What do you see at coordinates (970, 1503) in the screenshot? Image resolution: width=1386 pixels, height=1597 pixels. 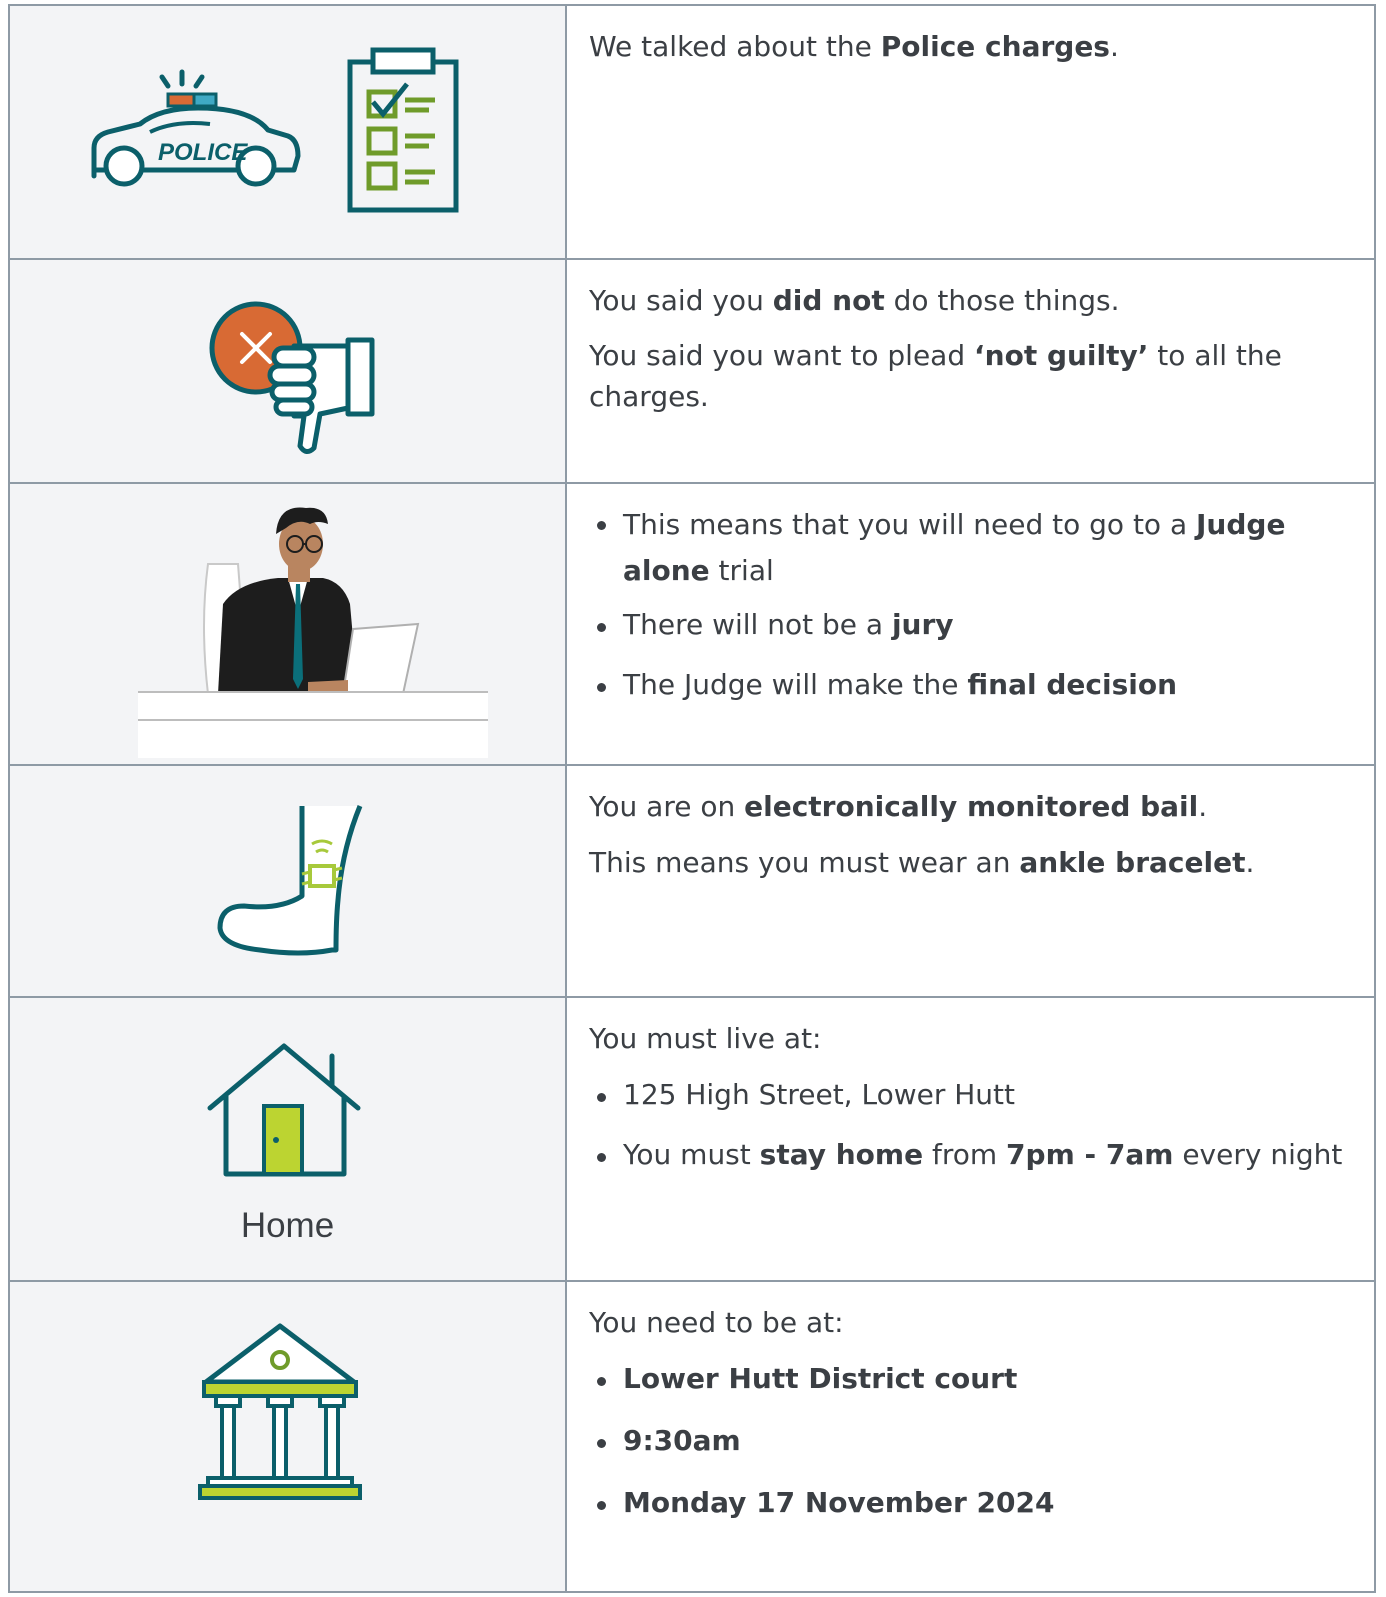 I see `list-item: Monday 17 November 2024` at bounding box center [970, 1503].